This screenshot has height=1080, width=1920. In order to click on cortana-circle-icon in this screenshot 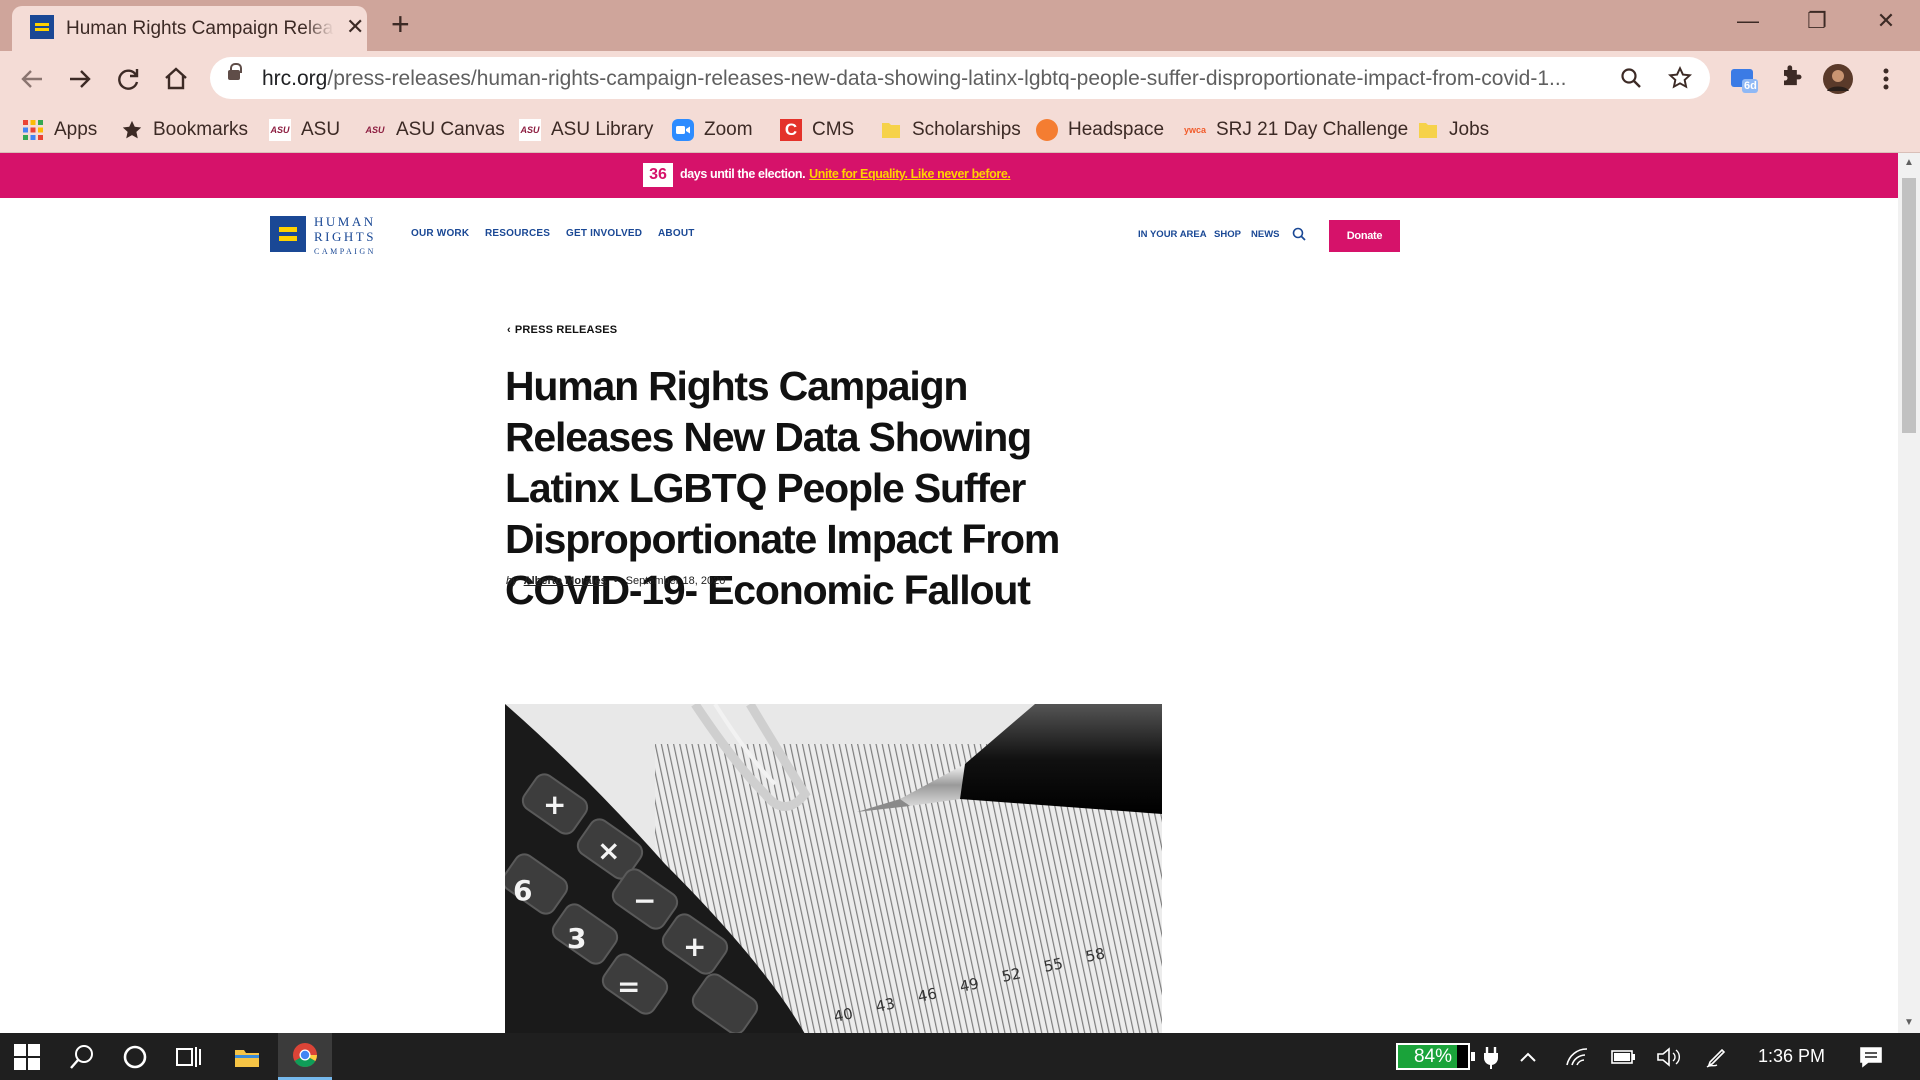, I will do `click(135, 1056)`.